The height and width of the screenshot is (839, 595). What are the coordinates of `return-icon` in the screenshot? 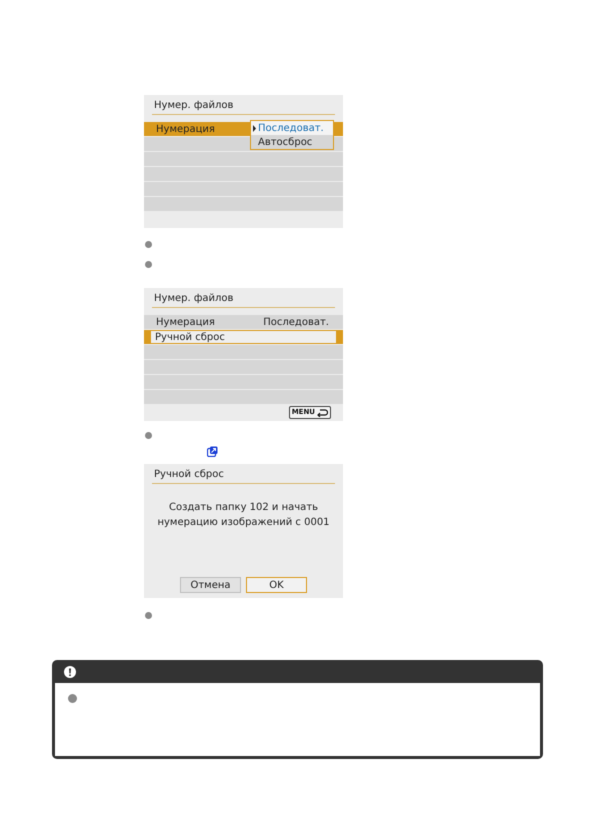 It's located at (322, 412).